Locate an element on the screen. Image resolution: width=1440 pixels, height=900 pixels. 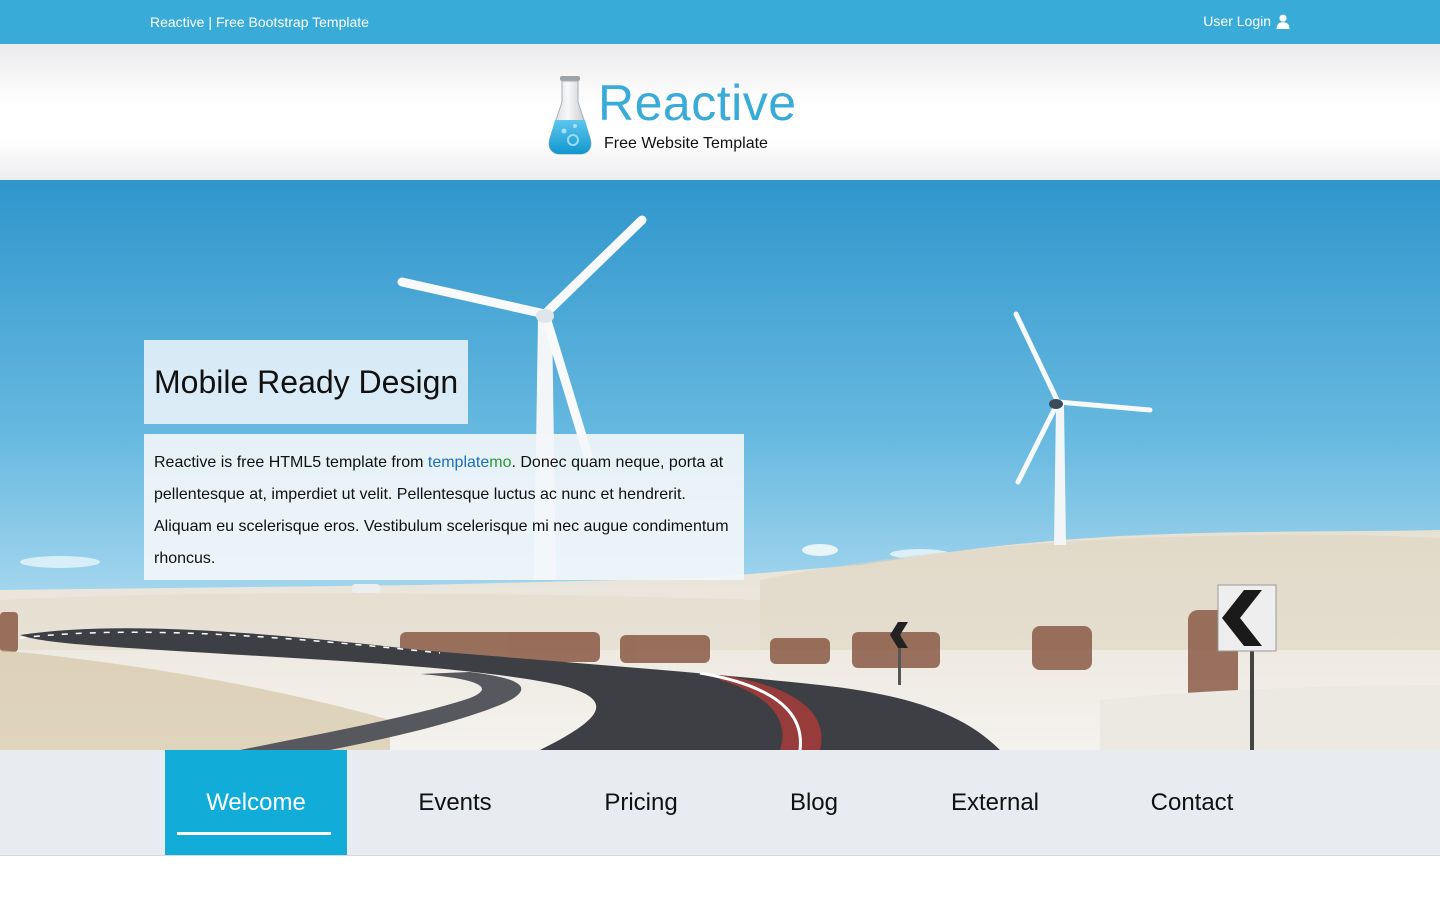
brand-name: Reactive is located at coordinates (697, 103).